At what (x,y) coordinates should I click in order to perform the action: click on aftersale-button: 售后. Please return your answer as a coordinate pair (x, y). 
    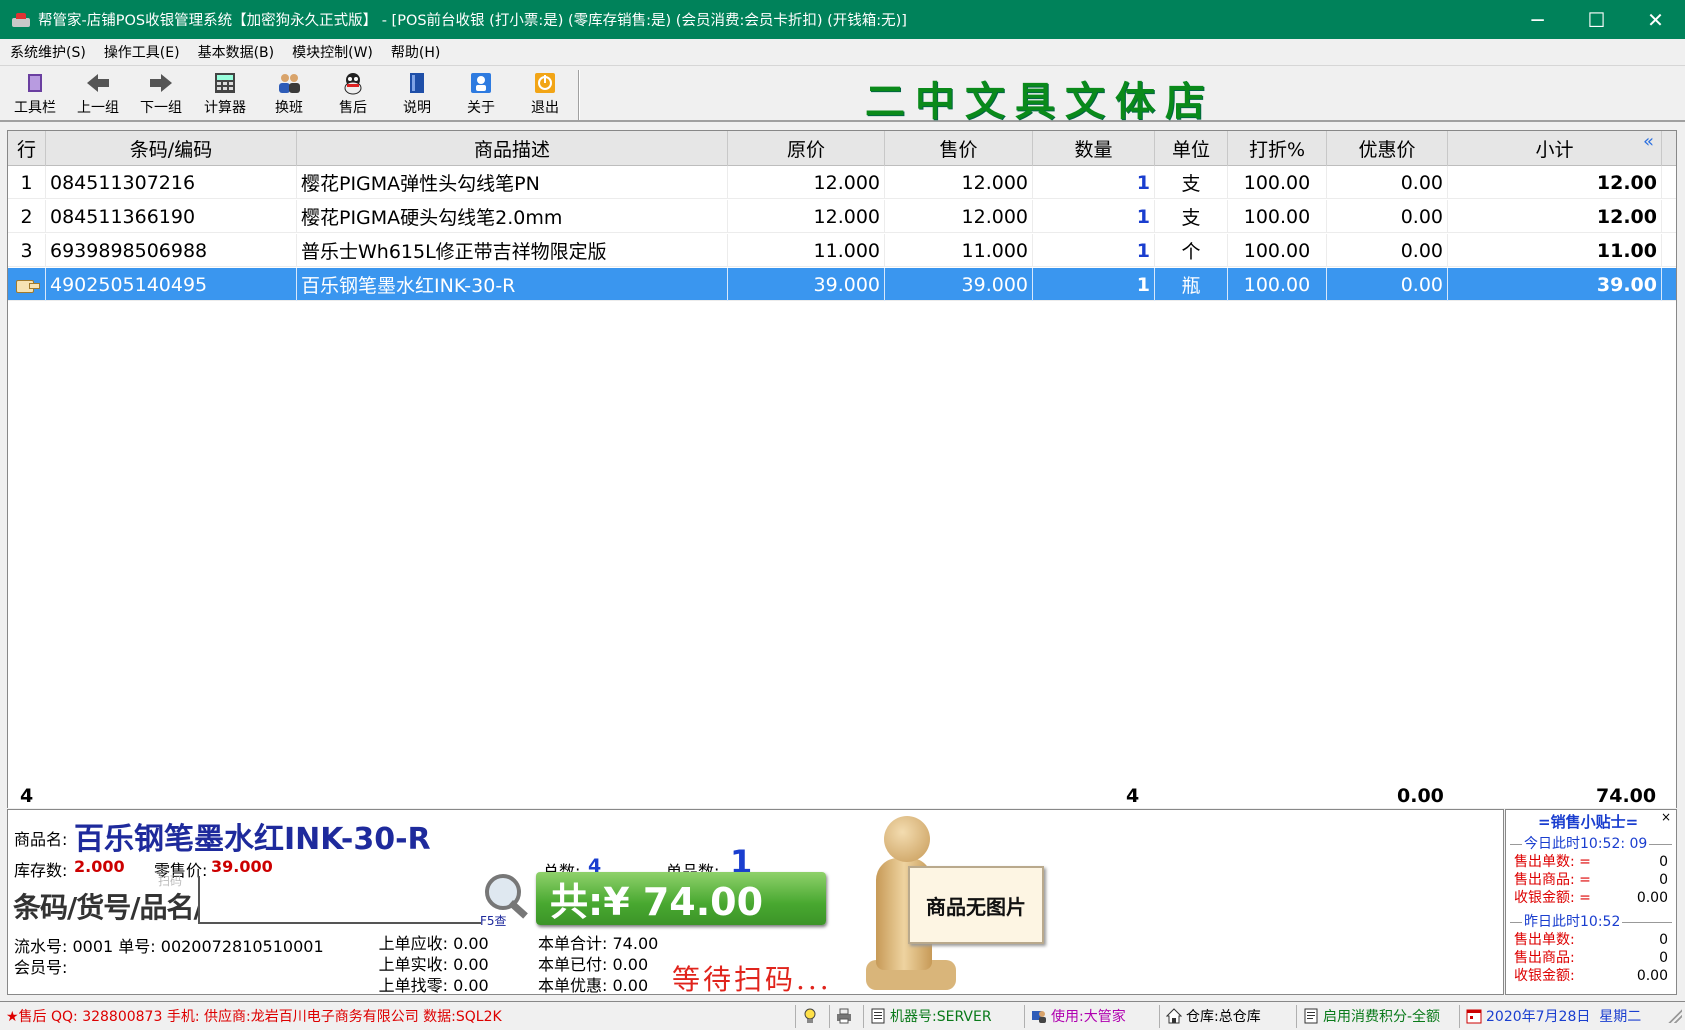
    Looking at the image, I should click on (353, 96).